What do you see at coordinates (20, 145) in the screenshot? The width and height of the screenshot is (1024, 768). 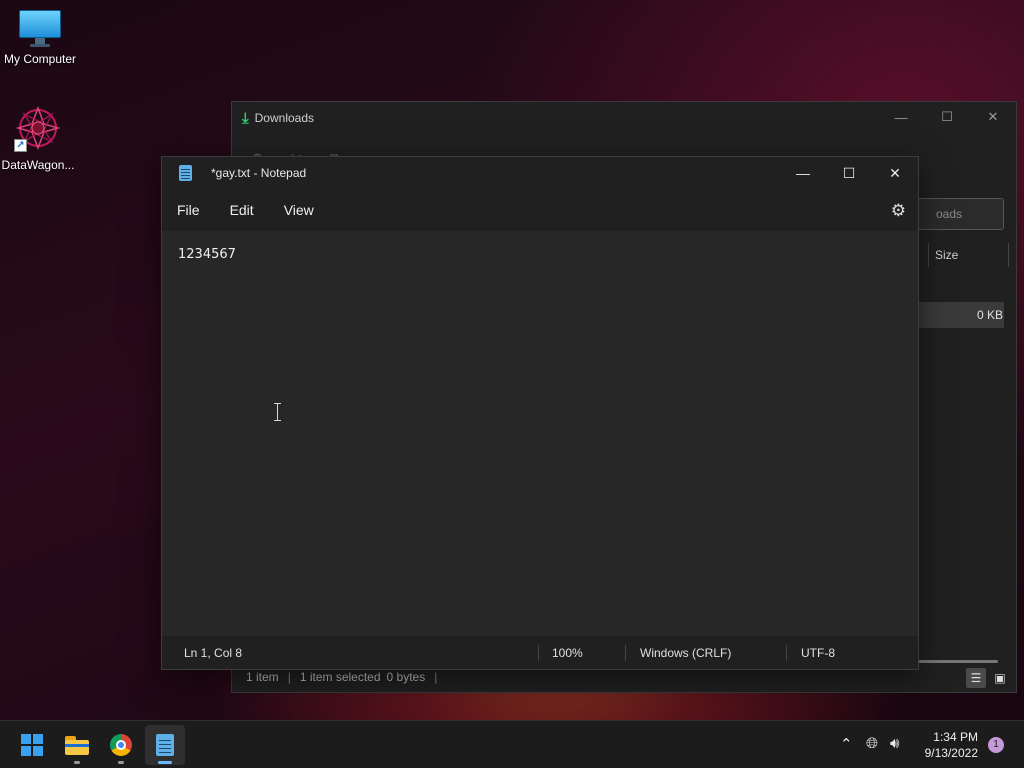 I see `shortcut-arrow-icon: ↗` at bounding box center [20, 145].